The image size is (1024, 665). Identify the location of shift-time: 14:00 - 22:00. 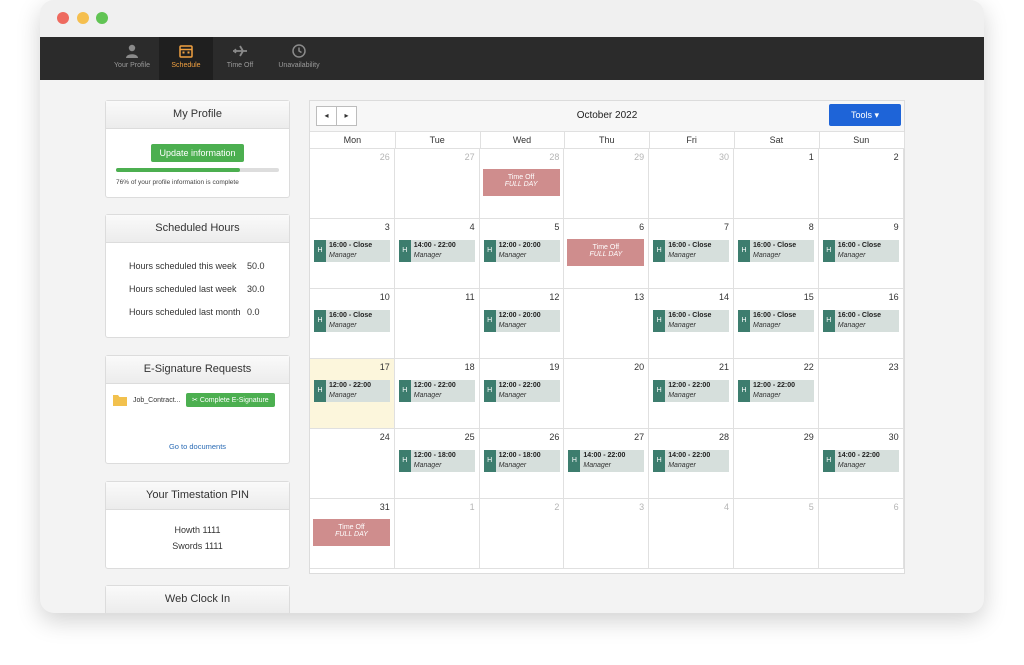
(858, 455).